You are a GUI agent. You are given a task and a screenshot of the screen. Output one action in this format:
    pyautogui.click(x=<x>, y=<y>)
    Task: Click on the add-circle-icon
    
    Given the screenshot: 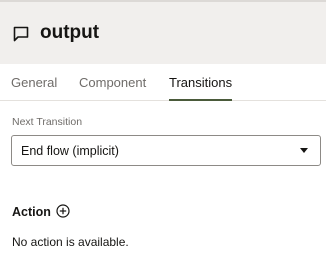 What is the action you would take?
    pyautogui.click(x=63, y=211)
    